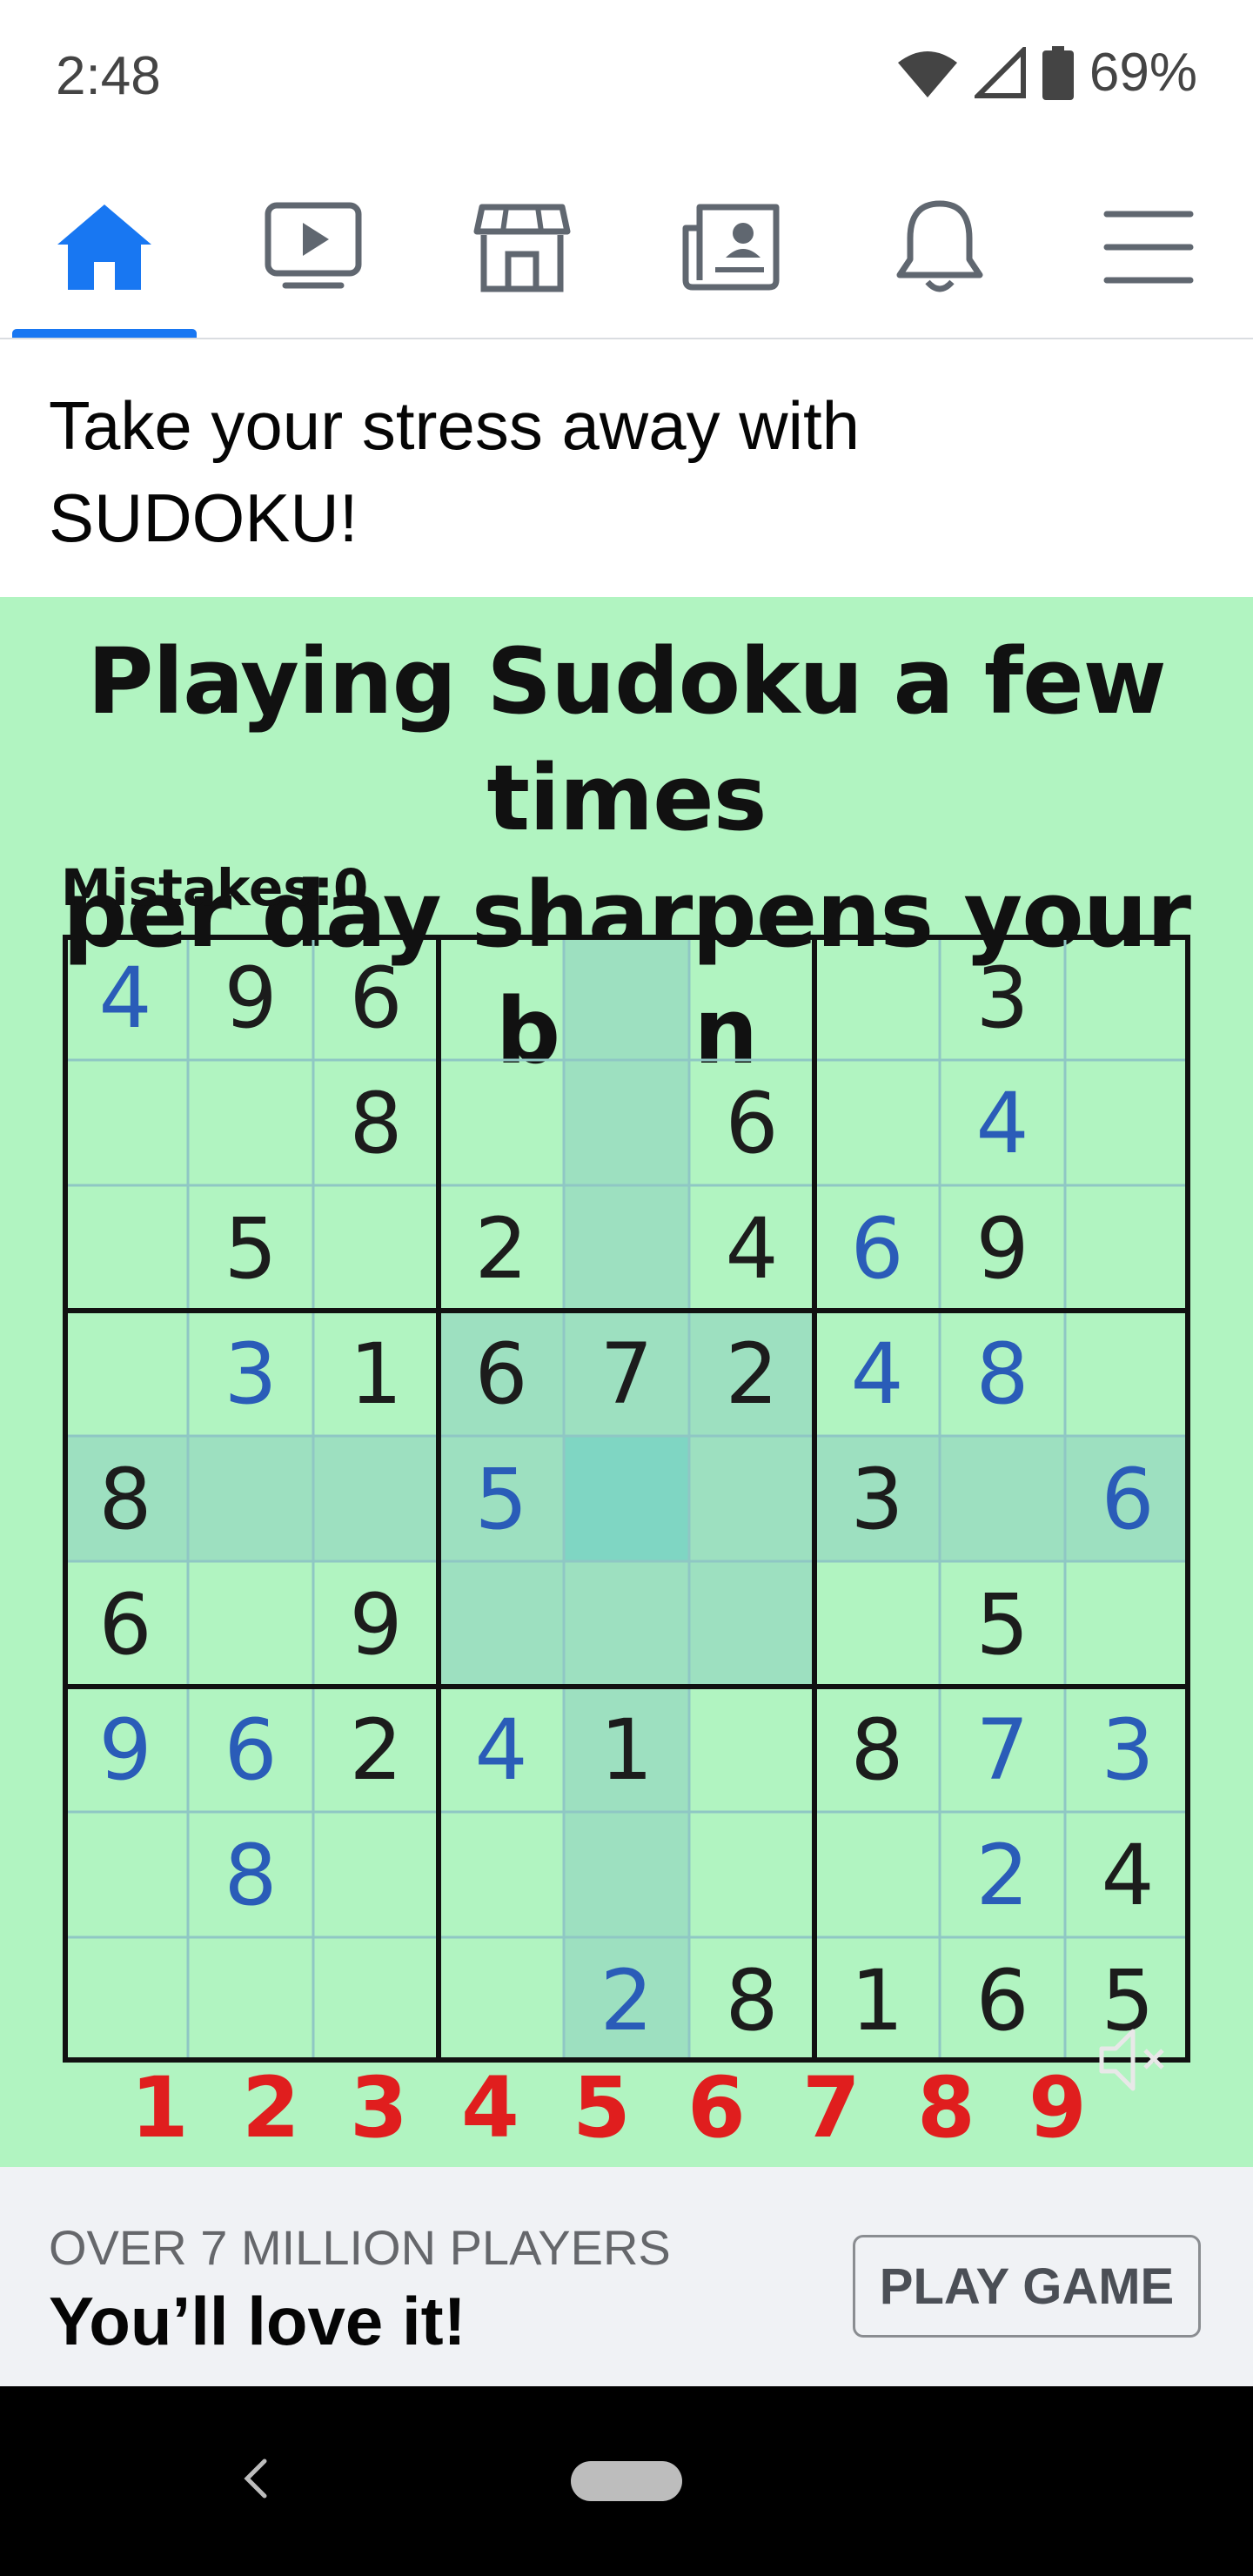 Image resolution: width=1253 pixels, height=2576 pixels. I want to click on video-icon, so click(313, 245).